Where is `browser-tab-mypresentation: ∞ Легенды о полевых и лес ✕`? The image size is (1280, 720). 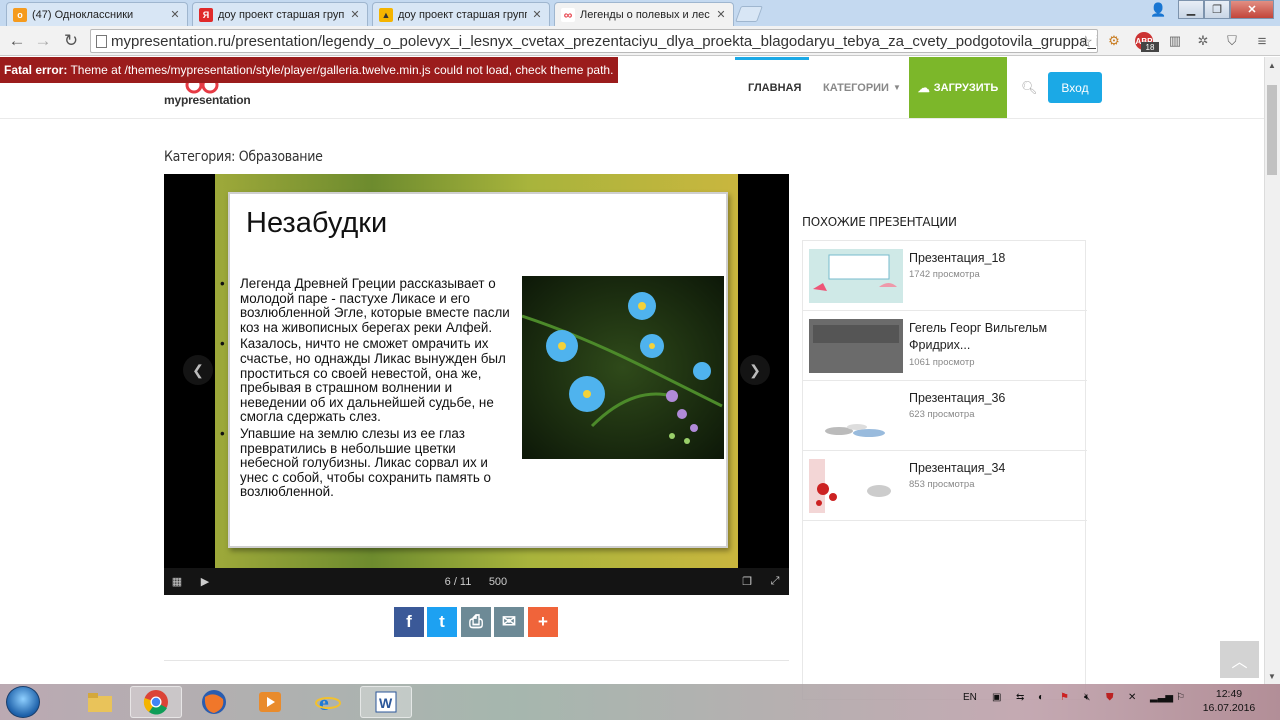 browser-tab-mypresentation: ∞ Легенды о полевых и лес ✕ is located at coordinates (644, 14).